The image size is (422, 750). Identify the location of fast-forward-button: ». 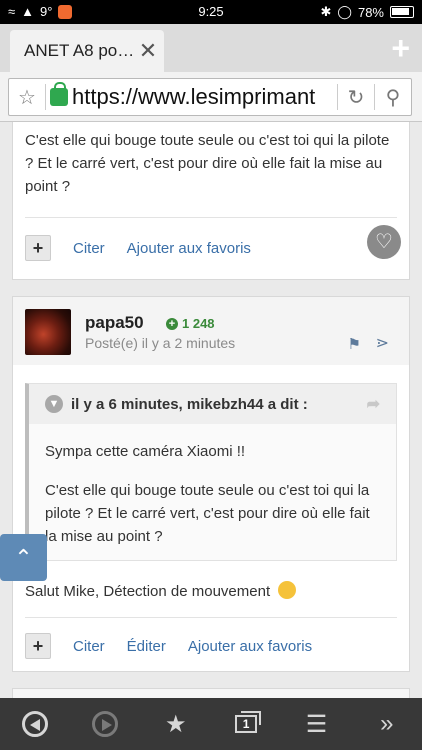
(387, 724).